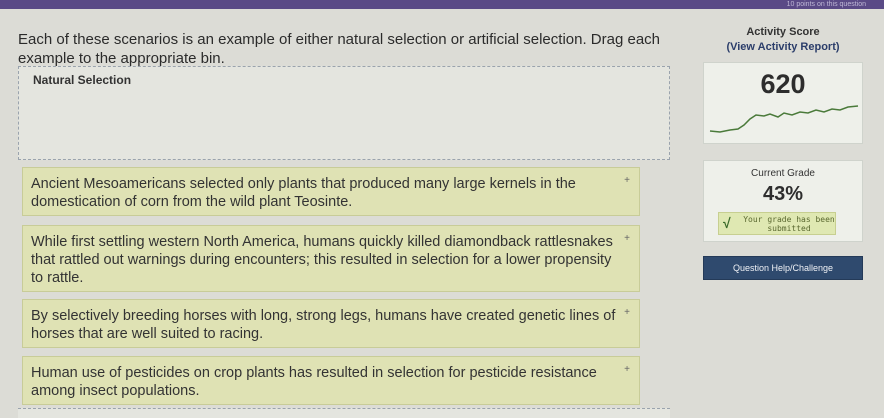 This screenshot has width=884, height=418. What do you see at coordinates (783, 47) in the screenshot?
I see `view-activity-report-link: (View Activity Report)` at bounding box center [783, 47].